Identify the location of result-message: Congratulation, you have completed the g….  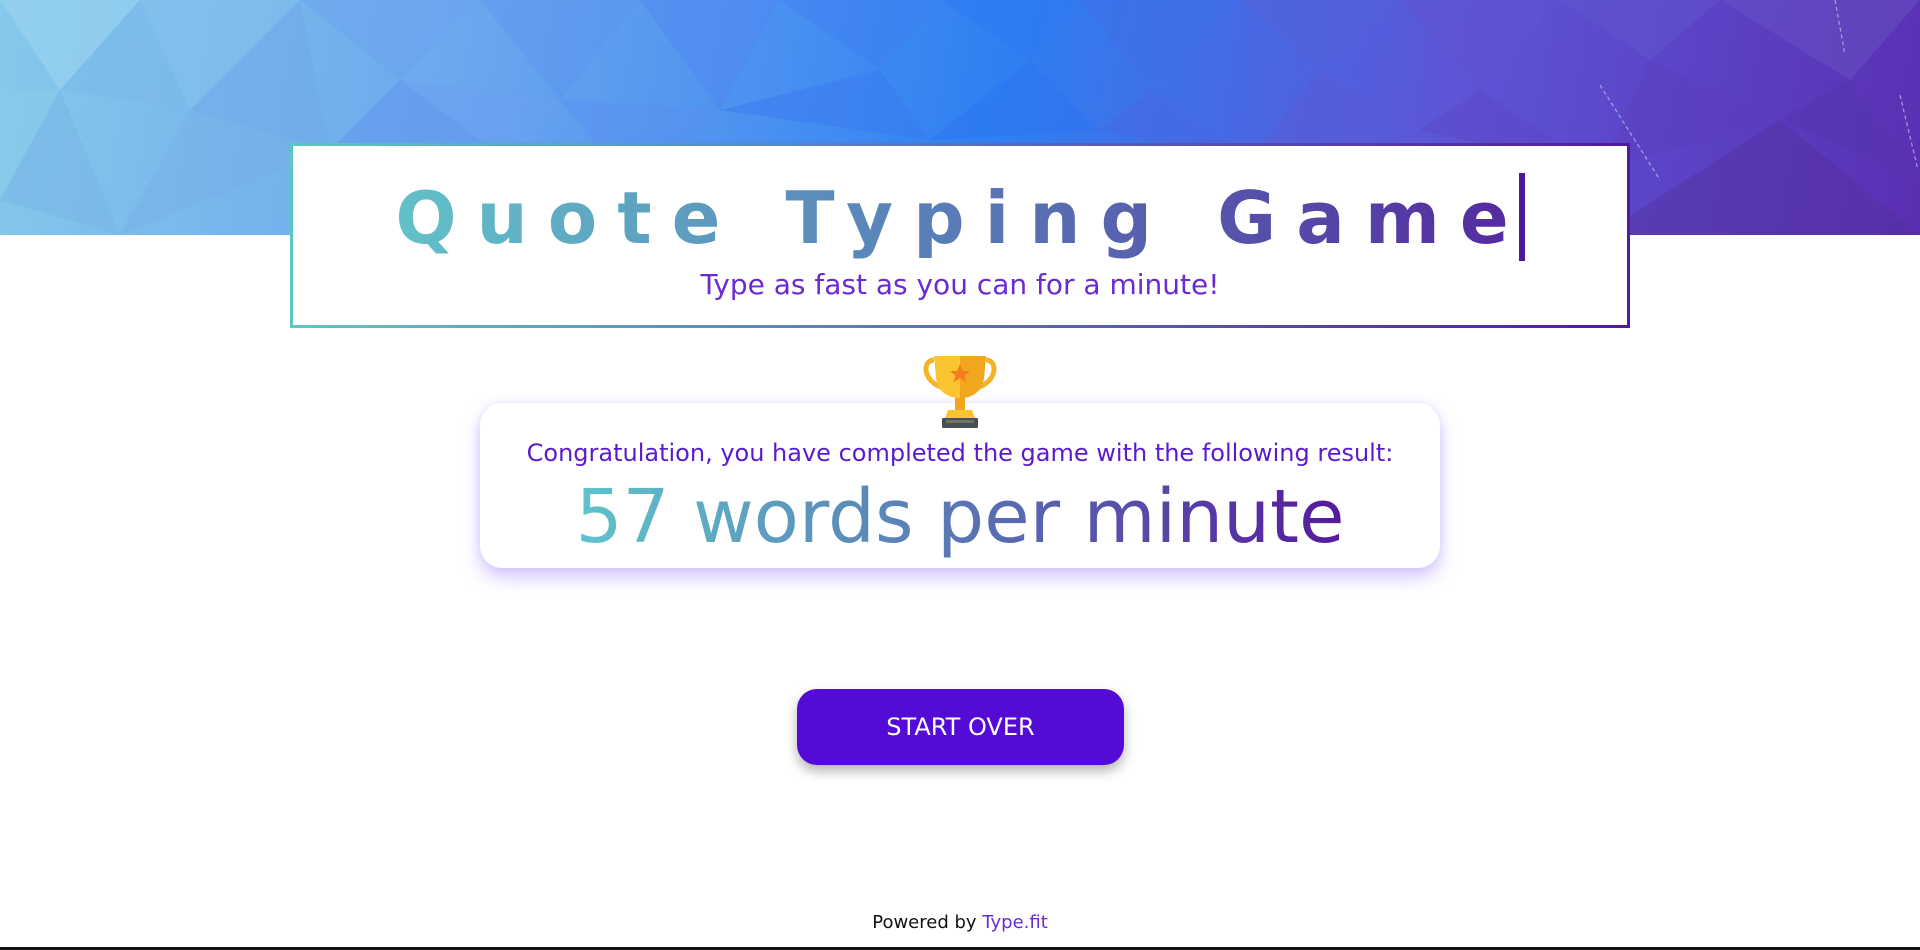
(960, 453).